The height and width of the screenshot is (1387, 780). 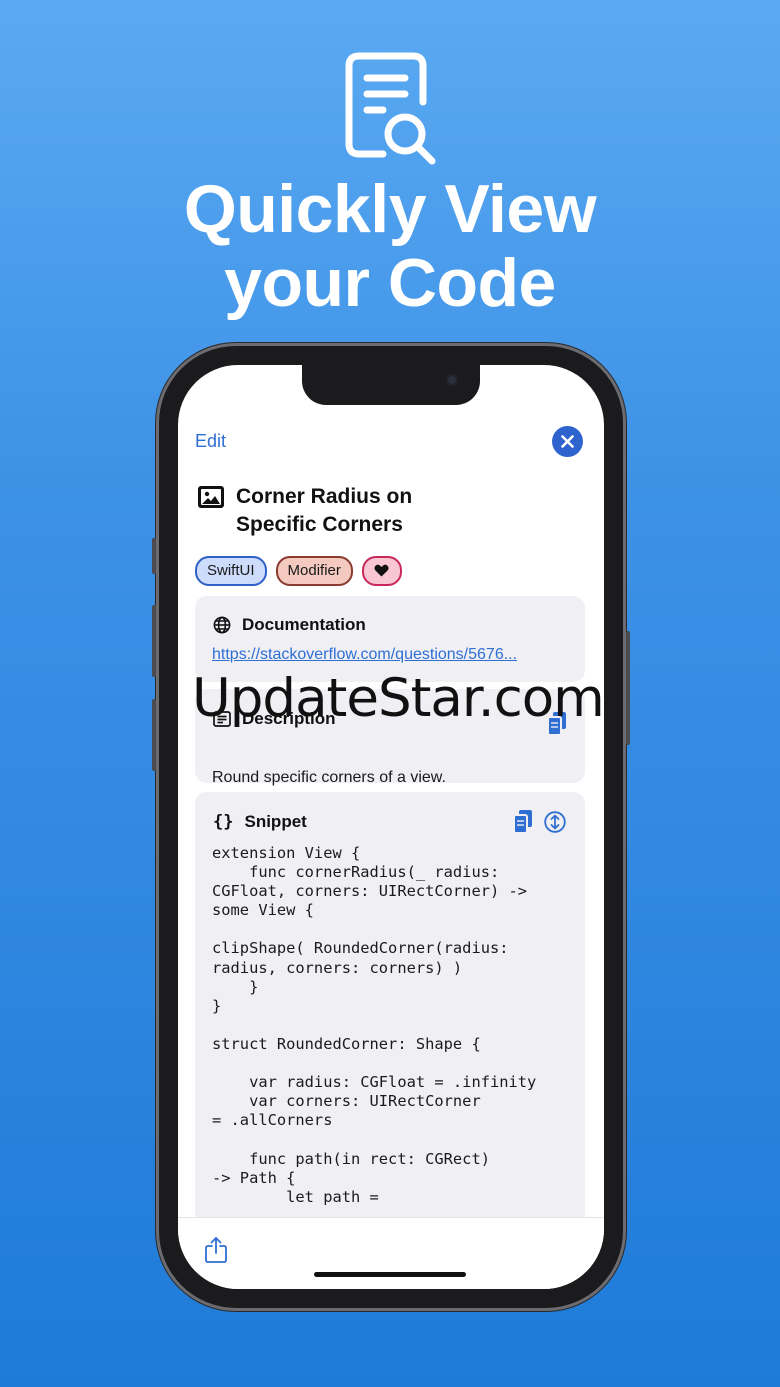 What do you see at coordinates (390, 1274) in the screenshot?
I see `home-indicator` at bounding box center [390, 1274].